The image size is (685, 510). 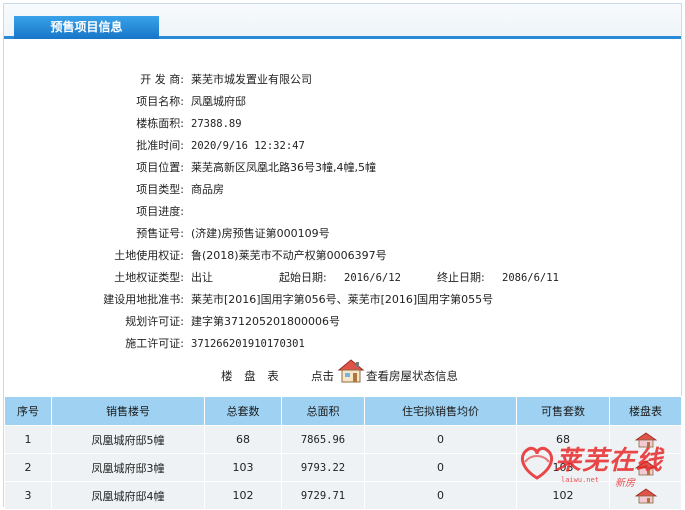 What do you see at coordinates (202, 277) in the screenshot?
I see `land-right-type-value: 出让` at bounding box center [202, 277].